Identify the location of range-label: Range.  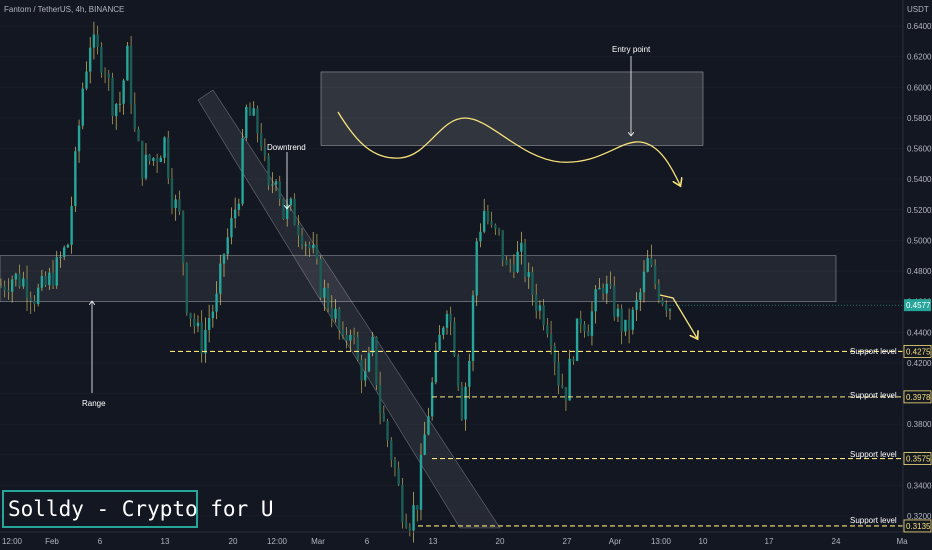
(94, 403).